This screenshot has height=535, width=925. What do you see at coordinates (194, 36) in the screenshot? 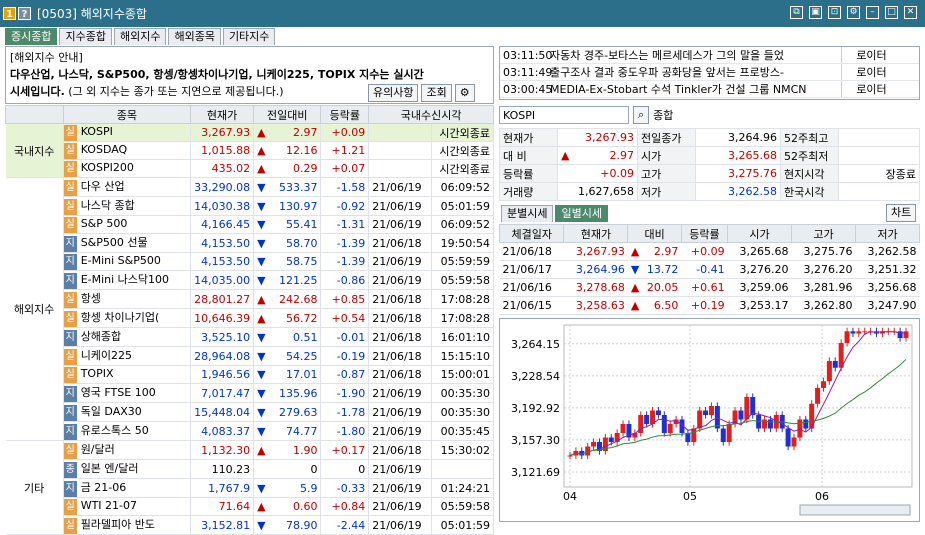
I see `tab-overseas-stock: 해외종목` at bounding box center [194, 36].